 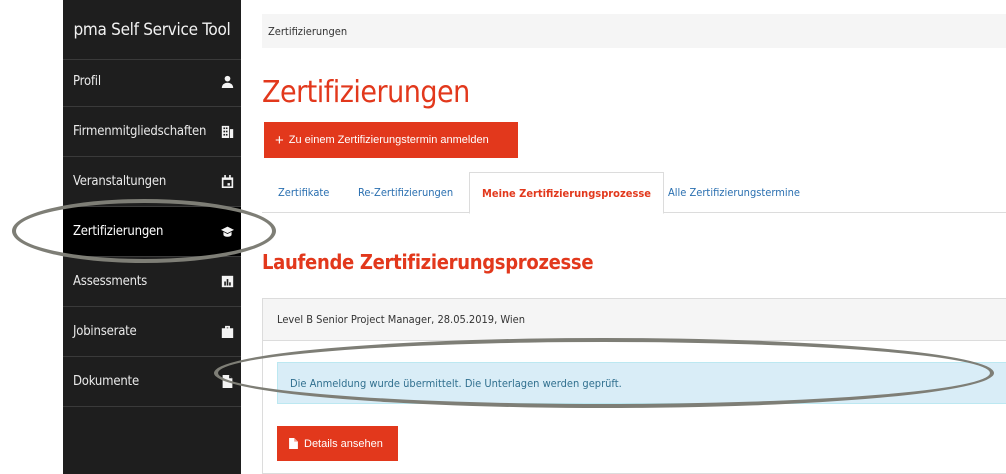 What do you see at coordinates (118, 231) in the screenshot?
I see `sidebar-item-label: Zertifizierungen` at bounding box center [118, 231].